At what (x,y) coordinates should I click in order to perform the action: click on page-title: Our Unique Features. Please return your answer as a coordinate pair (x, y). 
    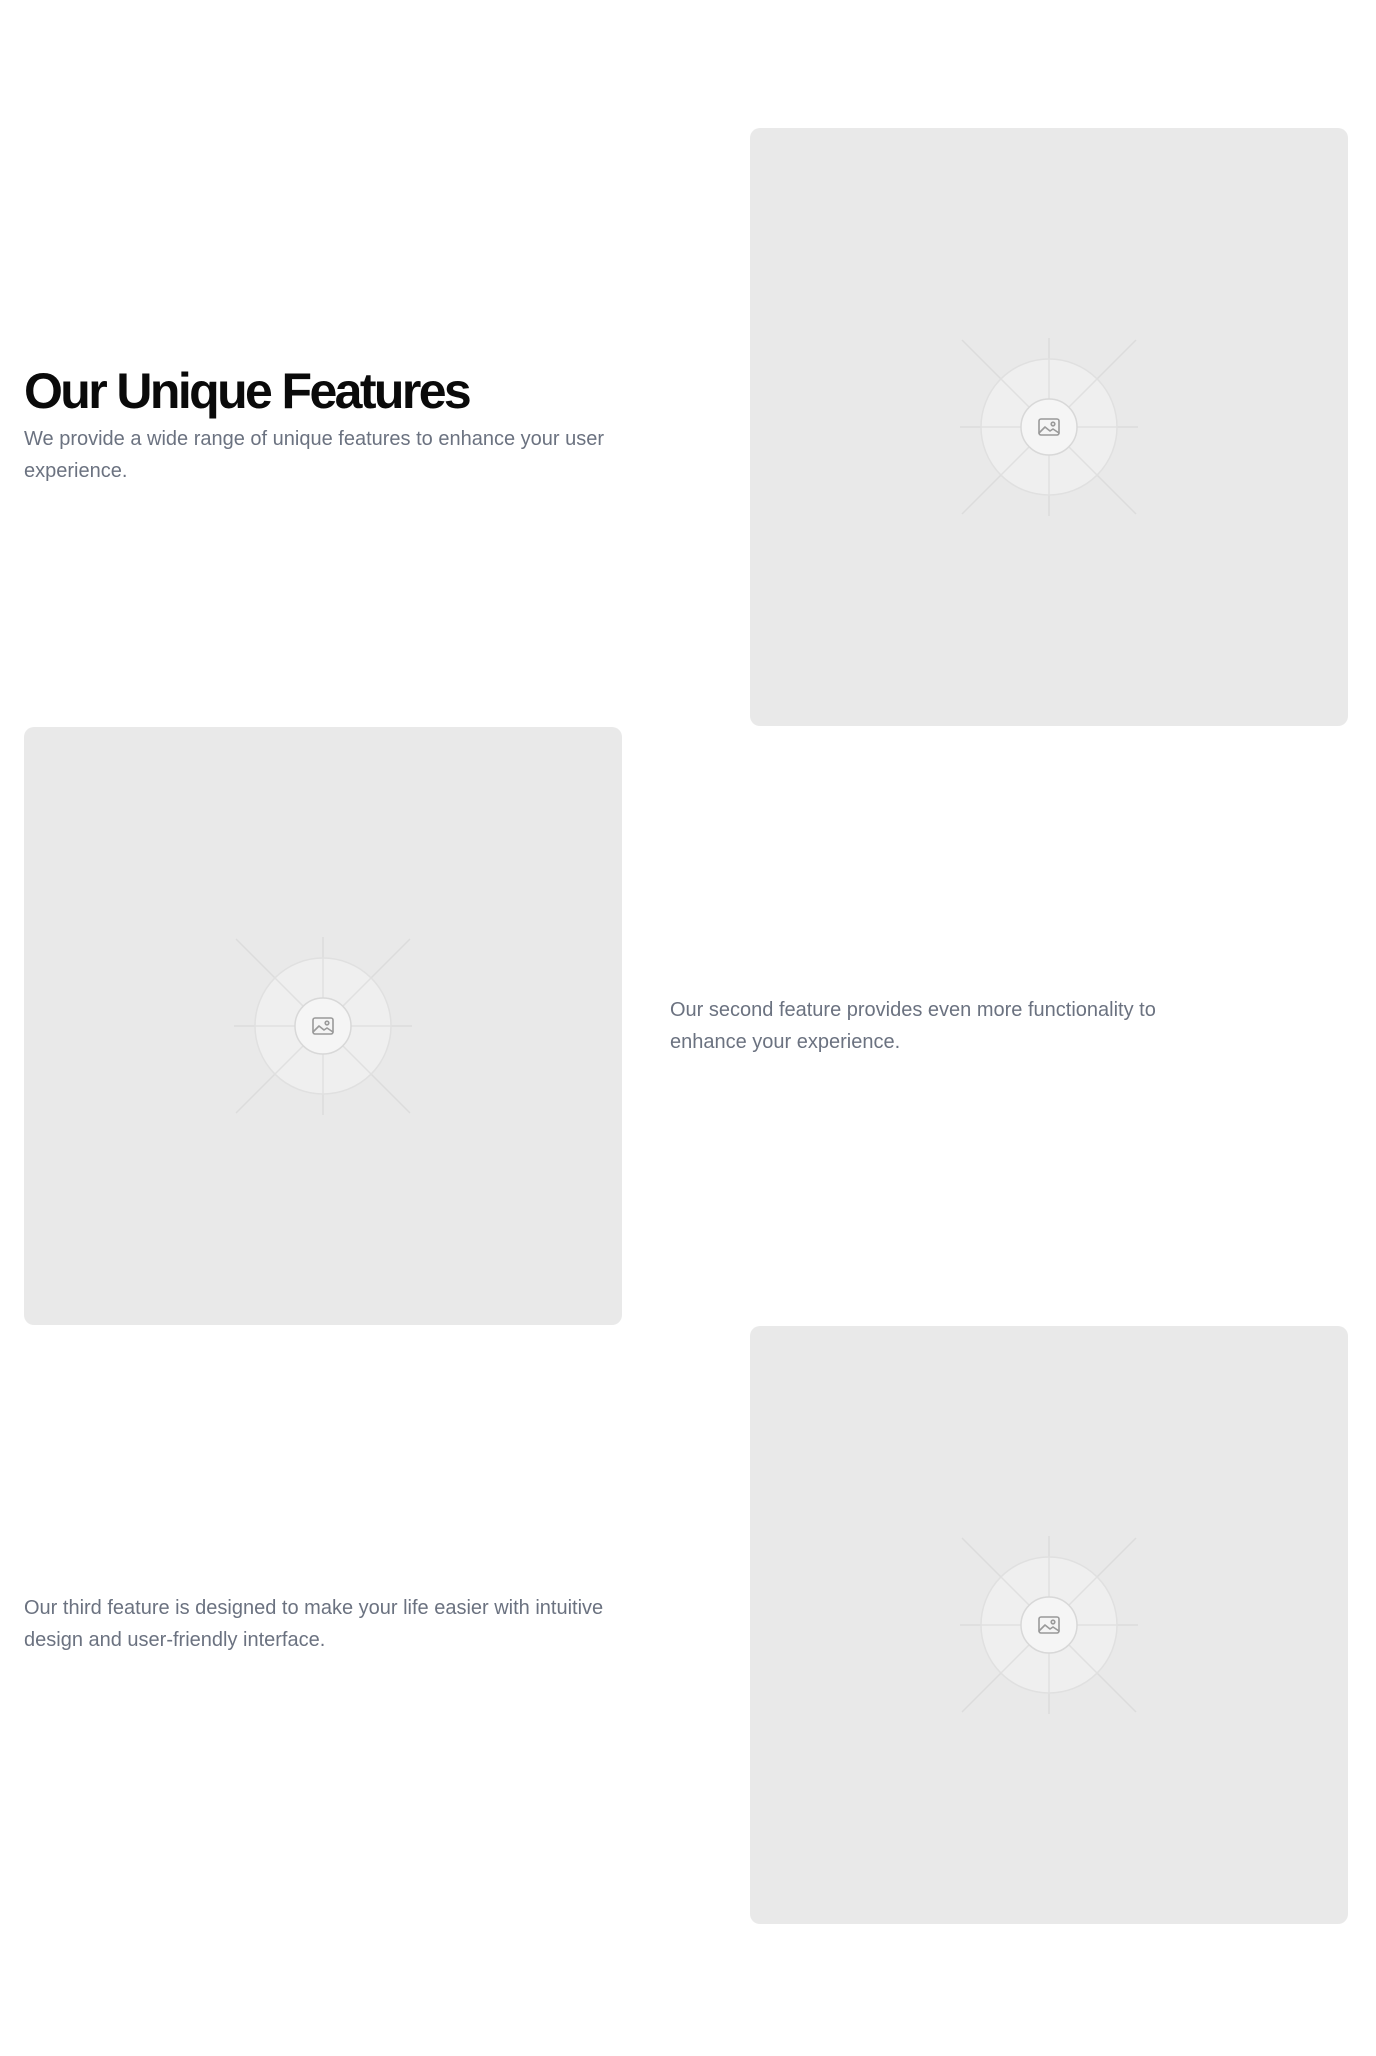
    Looking at the image, I should click on (248, 391).